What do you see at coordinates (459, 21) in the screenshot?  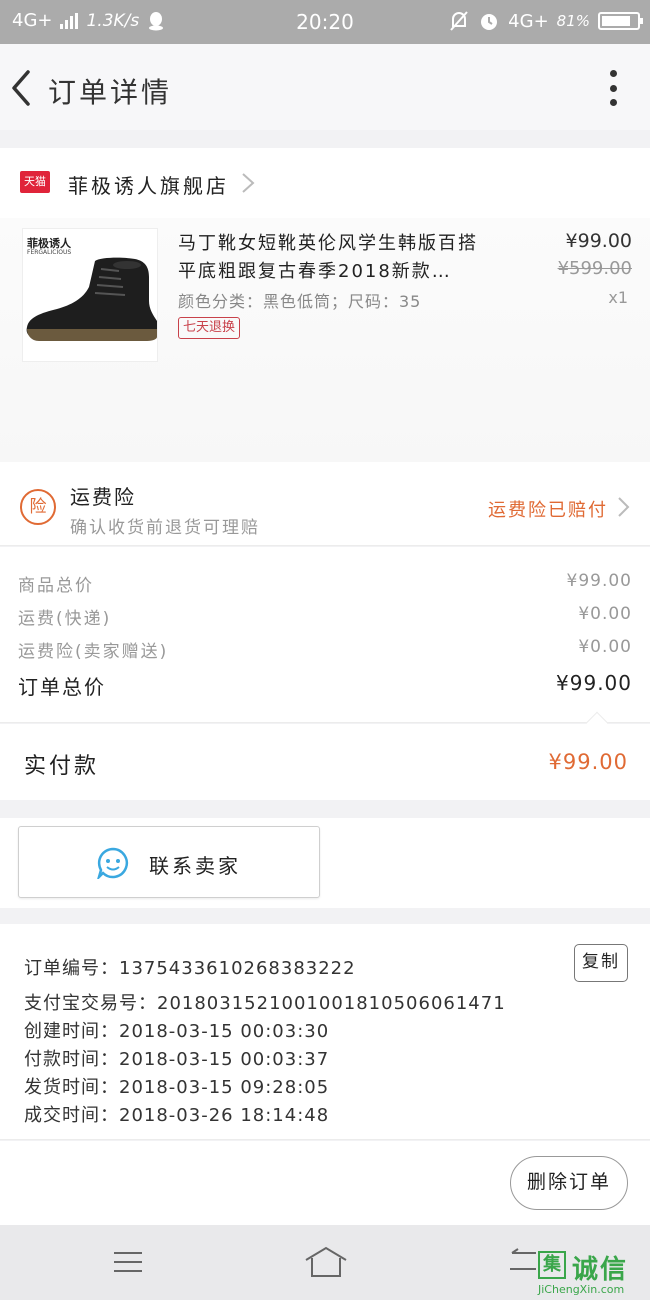 I see `mute-alarm-icon` at bounding box center [459, 21].